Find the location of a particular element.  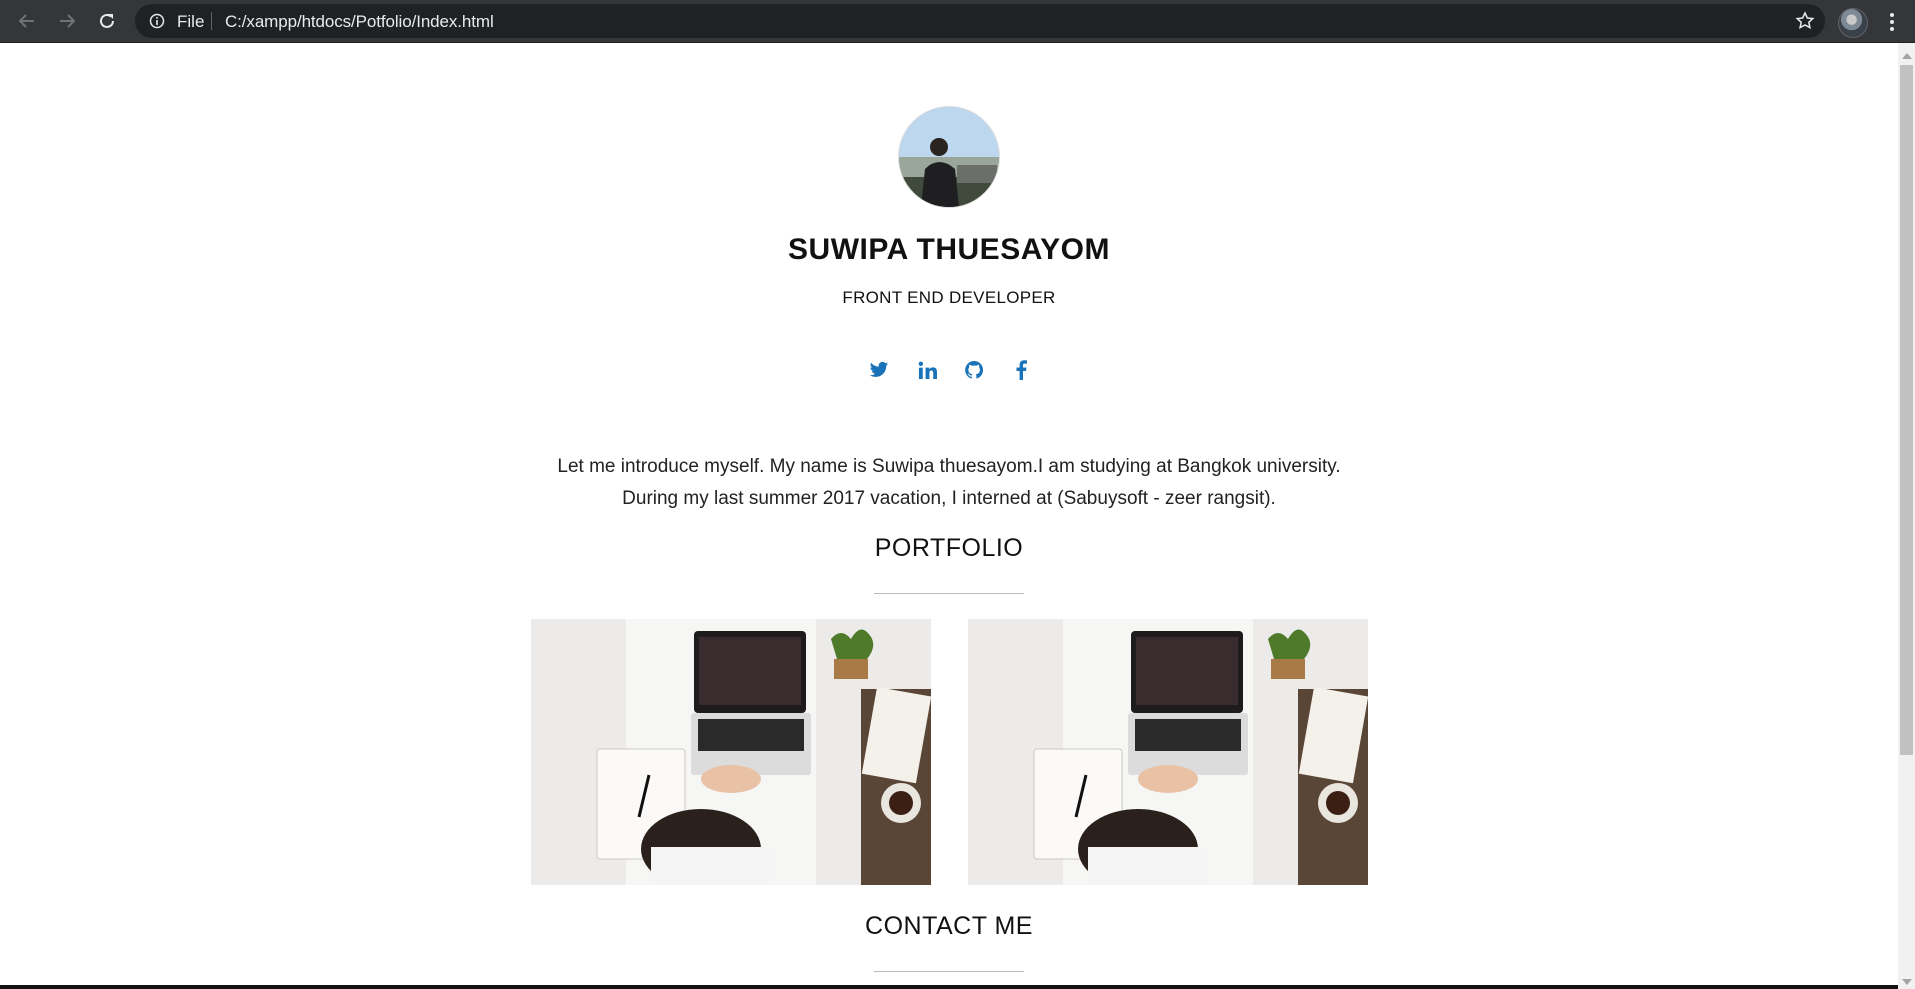

linkedin-icon is located at coordinates (927, 370).